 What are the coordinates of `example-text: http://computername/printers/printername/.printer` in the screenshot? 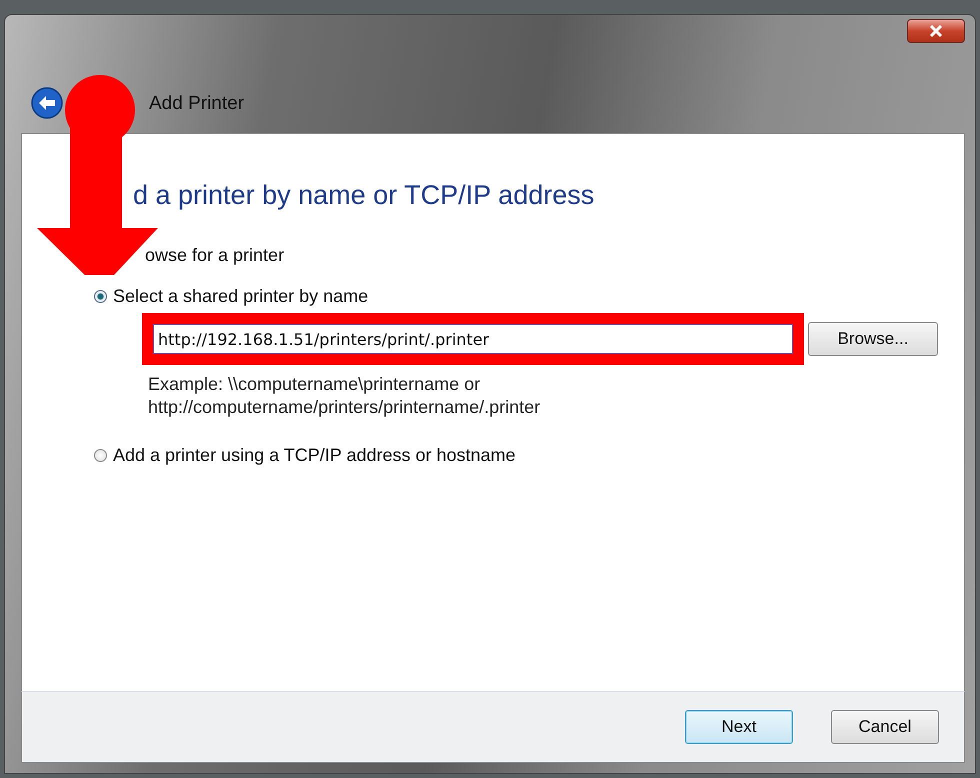 It's located at (345, 407).